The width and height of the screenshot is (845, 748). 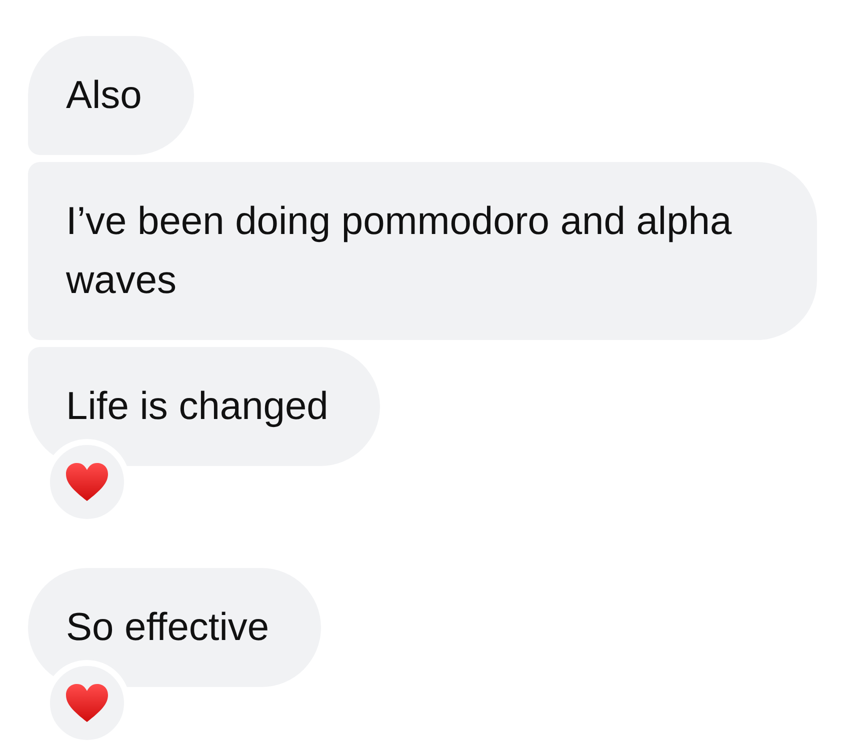 I want to click on message-bubble: So effective, so click(x=175, y=627).